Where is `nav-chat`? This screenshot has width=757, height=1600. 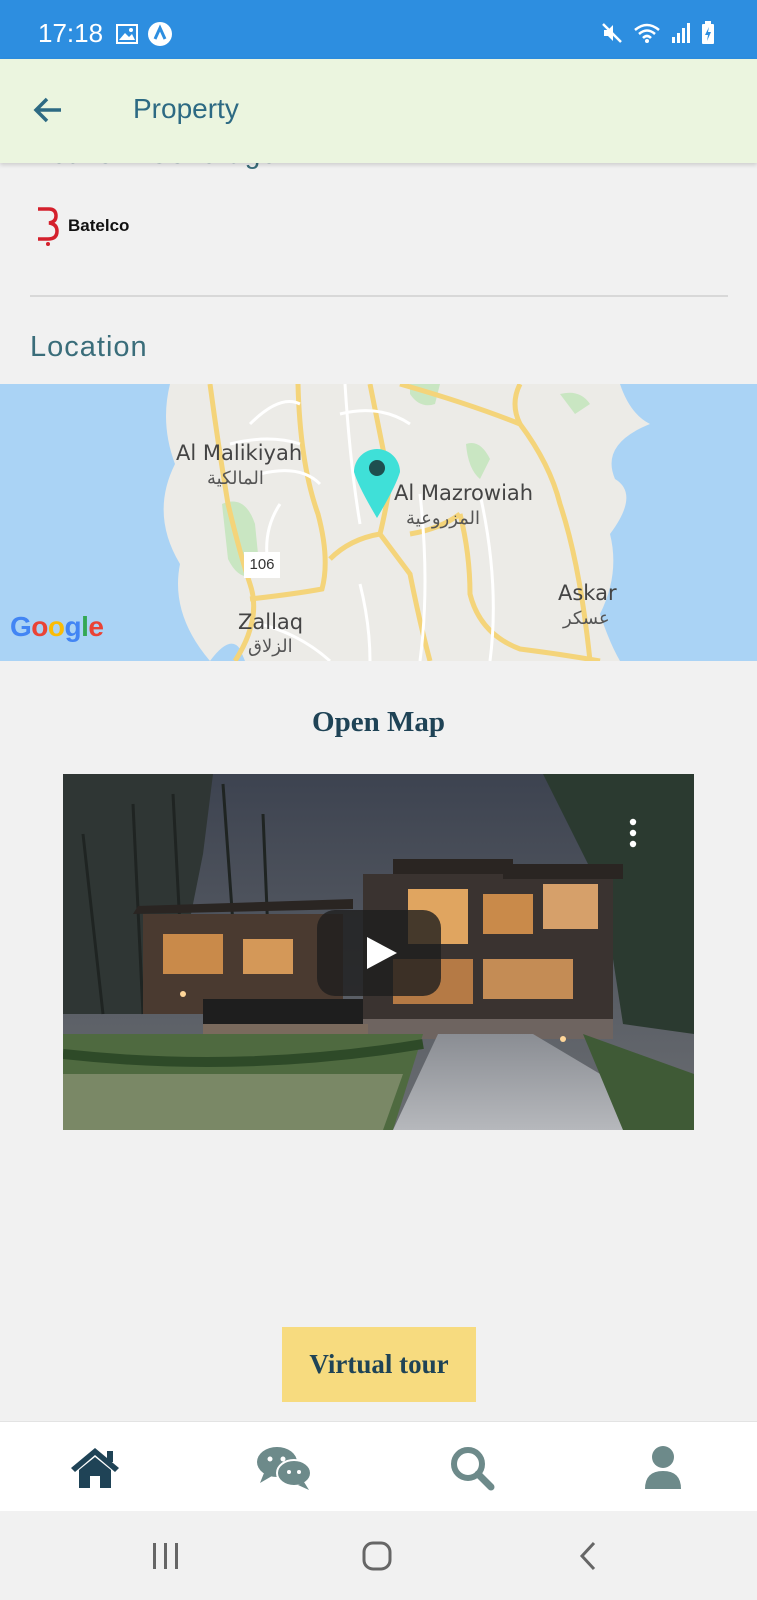
nav-chat is located at coordinates (284, 1468).